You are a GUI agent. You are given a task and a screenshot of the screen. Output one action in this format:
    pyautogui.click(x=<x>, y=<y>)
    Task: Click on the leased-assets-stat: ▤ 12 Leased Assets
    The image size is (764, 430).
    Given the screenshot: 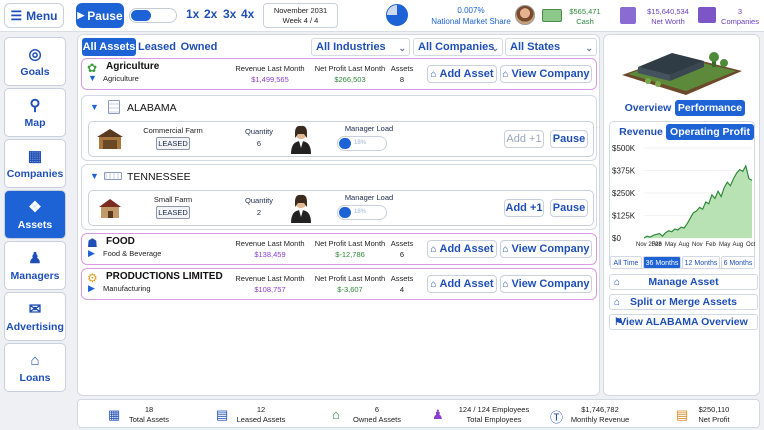 What is the action you would take?
    pyautogui.click(x=261, y=415)
    